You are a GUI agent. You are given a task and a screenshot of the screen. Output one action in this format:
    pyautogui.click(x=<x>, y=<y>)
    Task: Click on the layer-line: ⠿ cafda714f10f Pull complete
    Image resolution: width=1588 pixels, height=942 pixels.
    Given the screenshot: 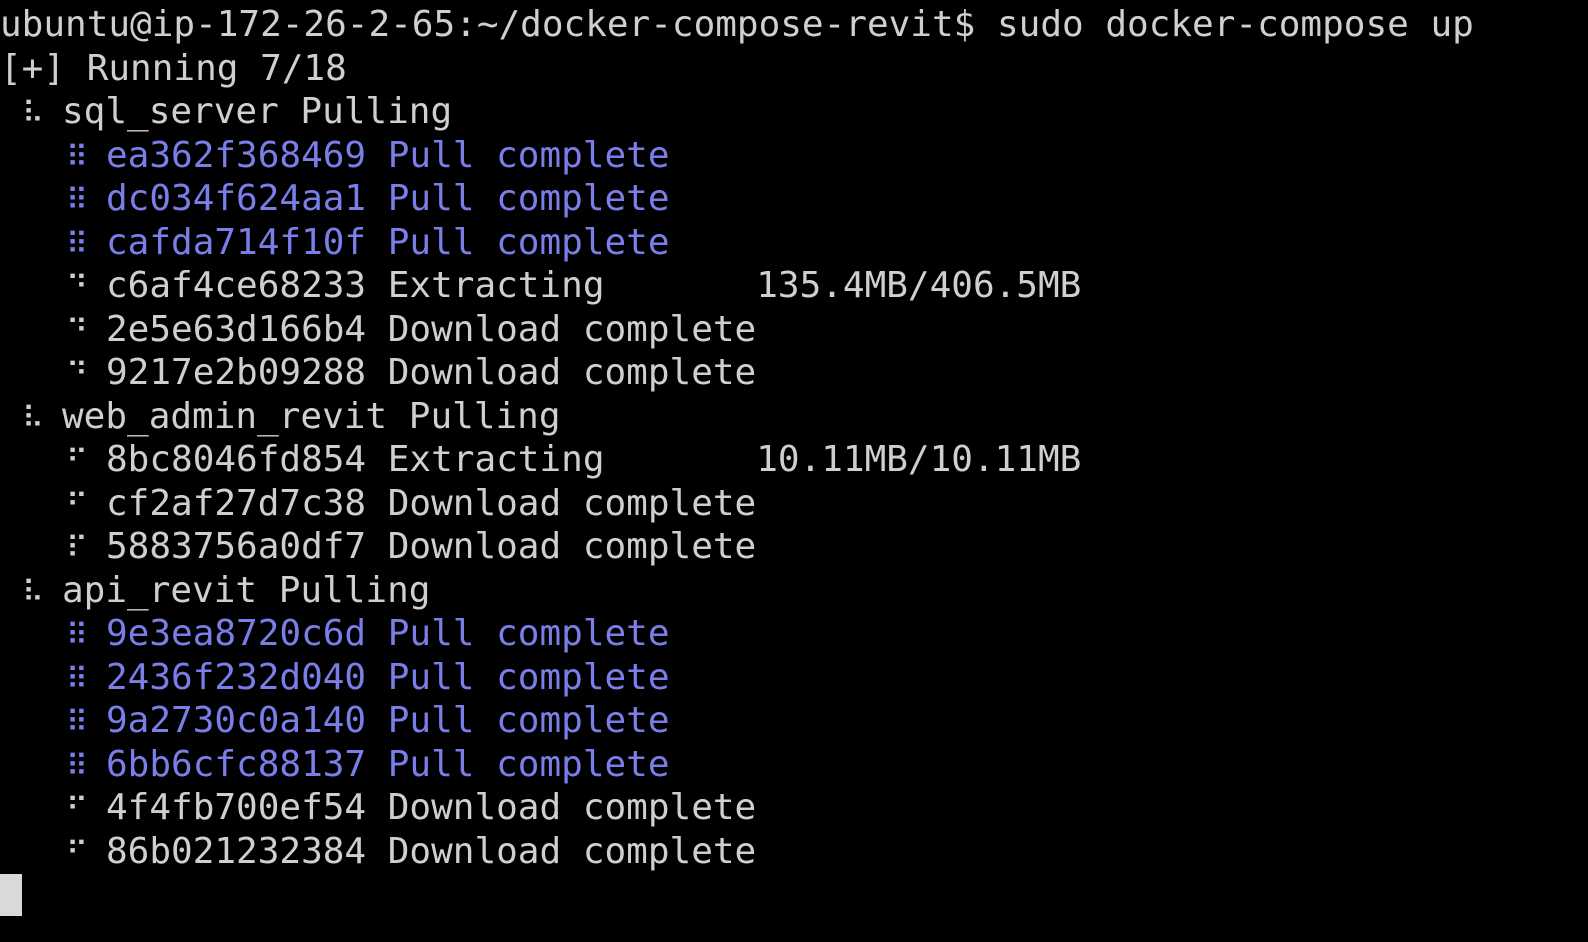 What is the action you would take?
    pyautogui.click(x=368, y=243)
    